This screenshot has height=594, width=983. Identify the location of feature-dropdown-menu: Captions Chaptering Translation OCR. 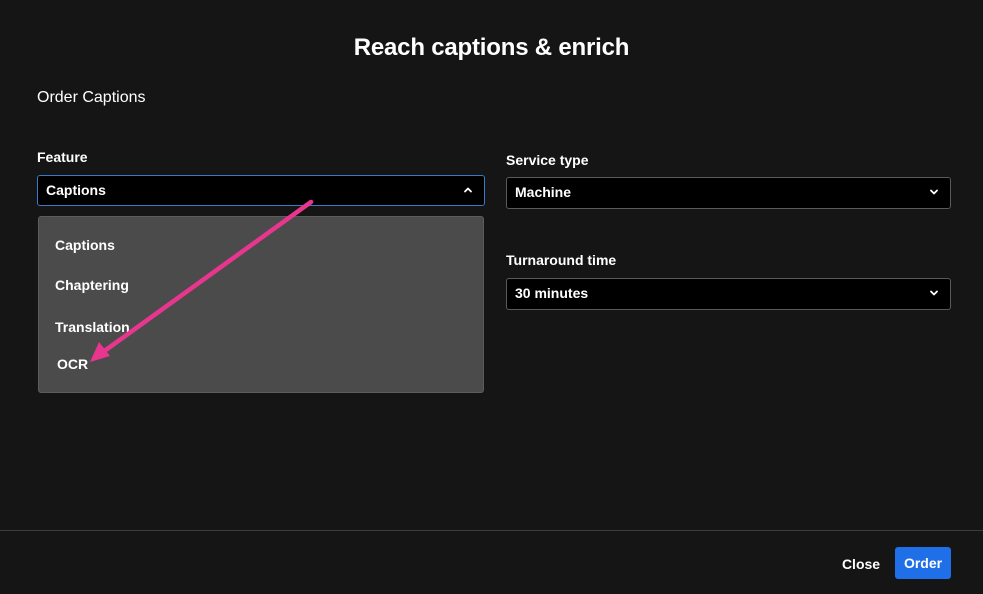
(261, 304).